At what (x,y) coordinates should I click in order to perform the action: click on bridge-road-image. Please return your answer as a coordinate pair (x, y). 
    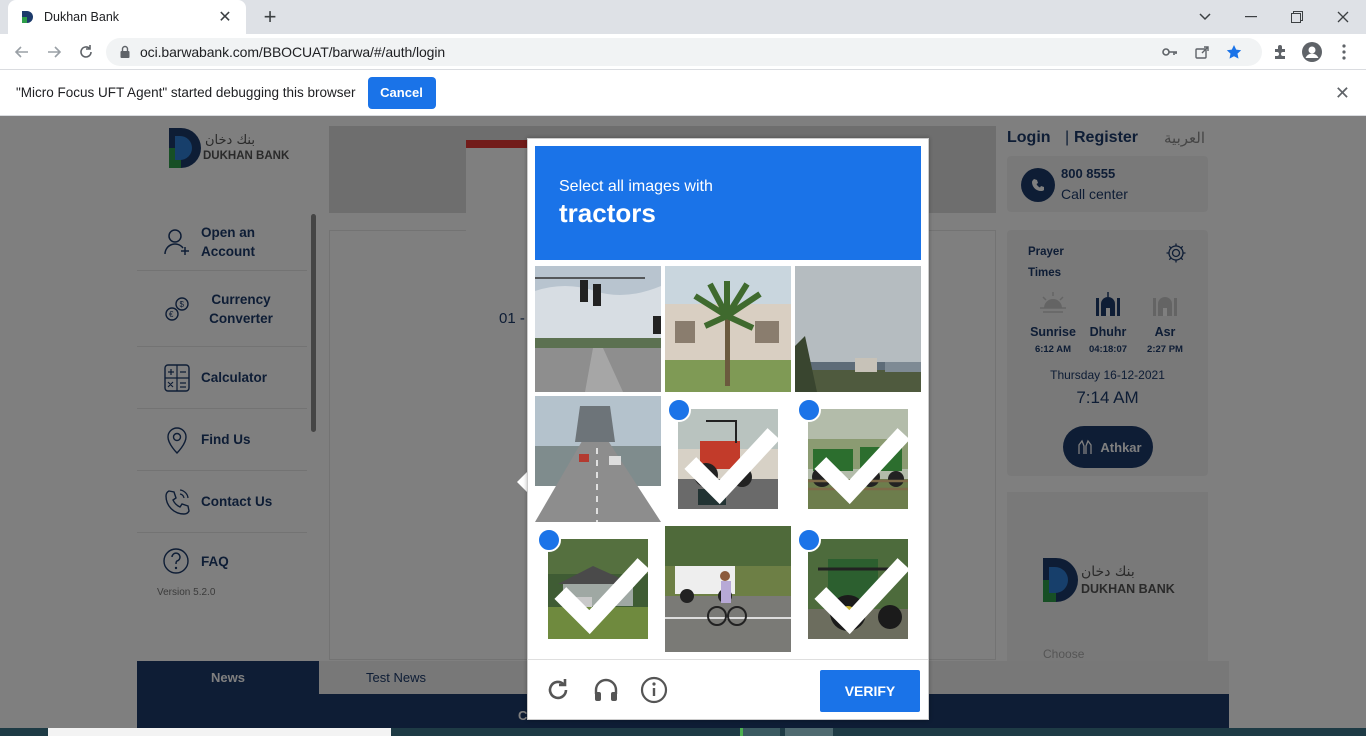
    Looking at the image, I should click on (598, 459).